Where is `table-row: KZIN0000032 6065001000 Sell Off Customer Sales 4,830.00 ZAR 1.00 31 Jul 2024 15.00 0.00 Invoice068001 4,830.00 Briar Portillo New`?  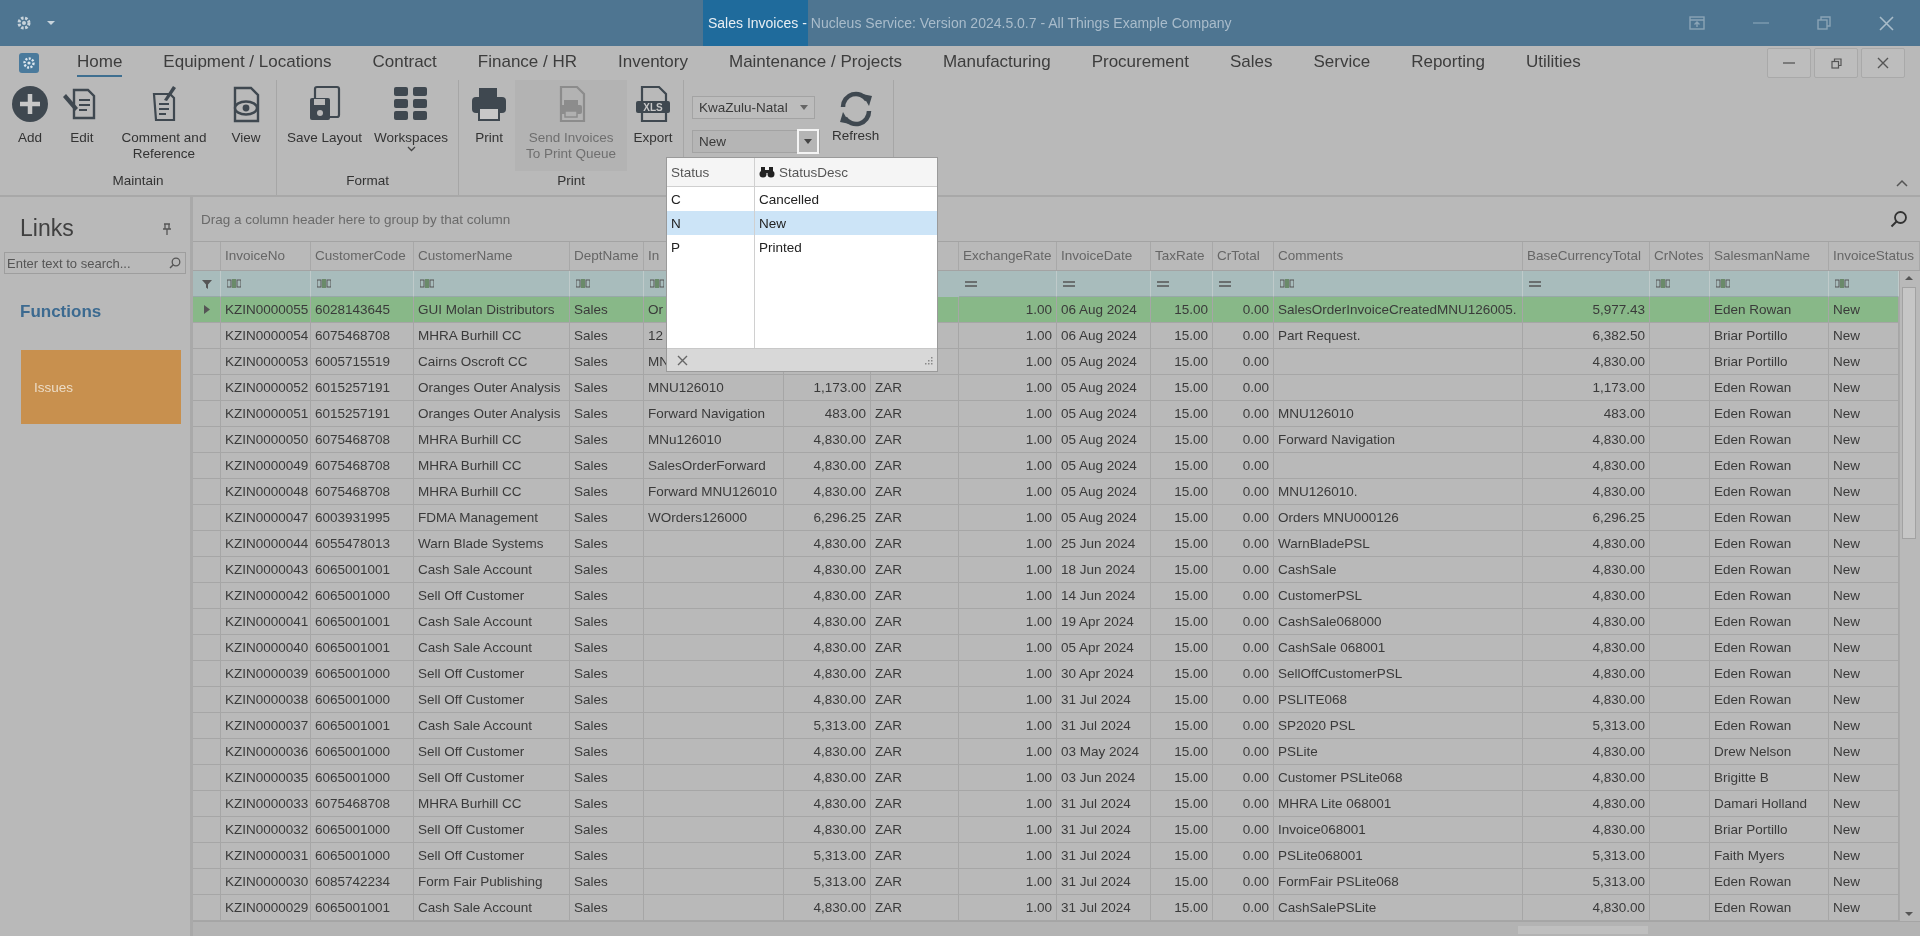 table-row: KZIN0000032 6065001000 Sell Off Customer Sales 4,830.00 ZAR 1.00 31 Jul 2024 15.00 0.00 Invoice068001 4,830.00 Briar Portillo New is located at coordinates (1046, 830).